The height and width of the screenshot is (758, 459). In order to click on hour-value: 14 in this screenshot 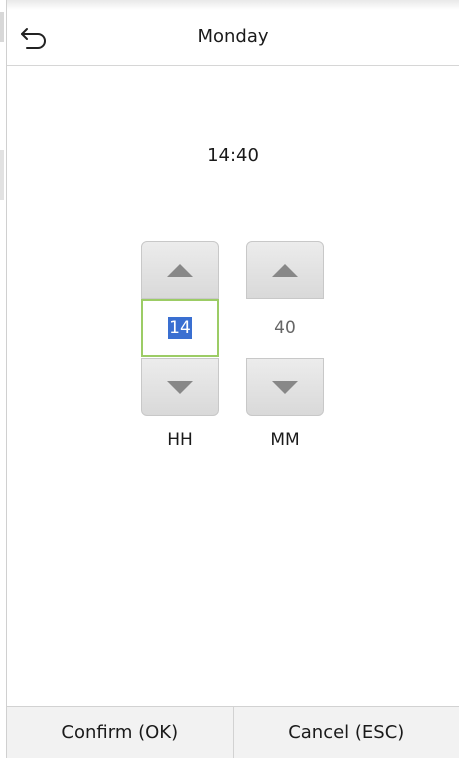, I will do `click(180, 328)`.